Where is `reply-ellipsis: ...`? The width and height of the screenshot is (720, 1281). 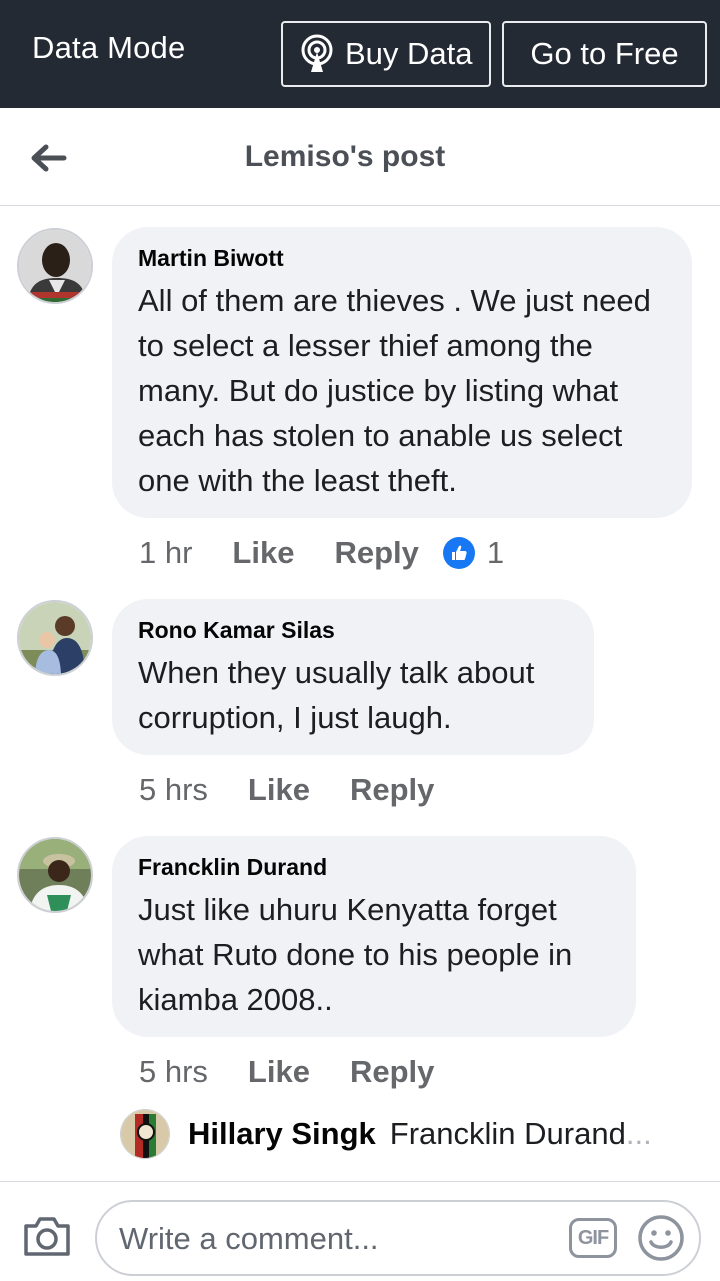
reply-ellipsis: ... is located at coordinates (638, 1133).